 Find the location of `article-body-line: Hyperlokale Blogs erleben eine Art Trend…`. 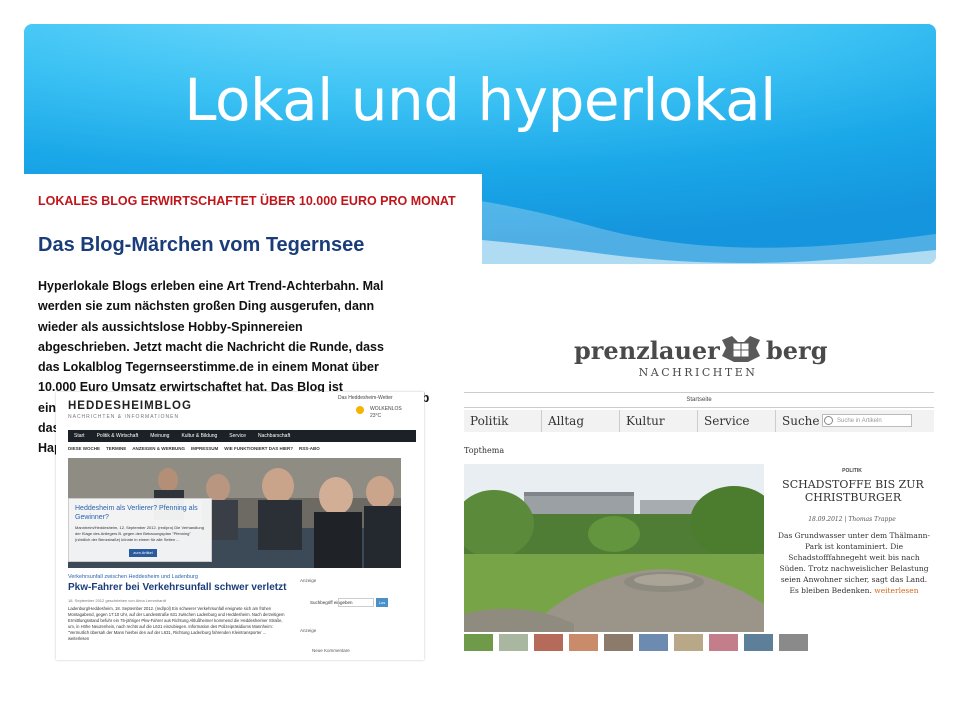

article-body-line: Hyperlokale Blogs erleben eine Art Trend… is located at coordinates (211, 286).